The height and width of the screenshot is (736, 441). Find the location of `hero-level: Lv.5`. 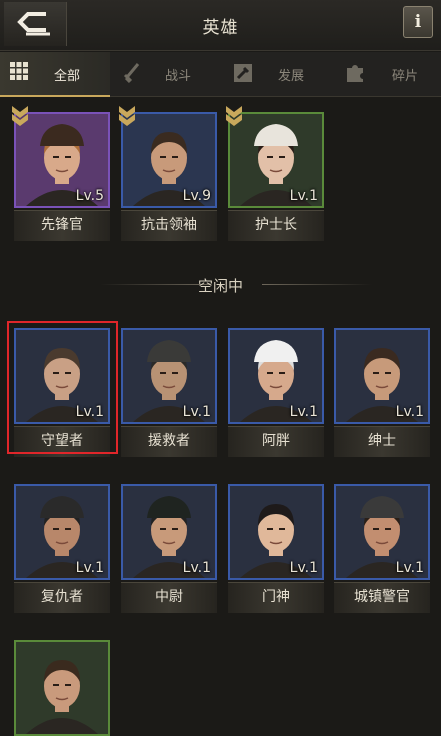

hero-level: Lv.5 is located at coordinates (89, 196).